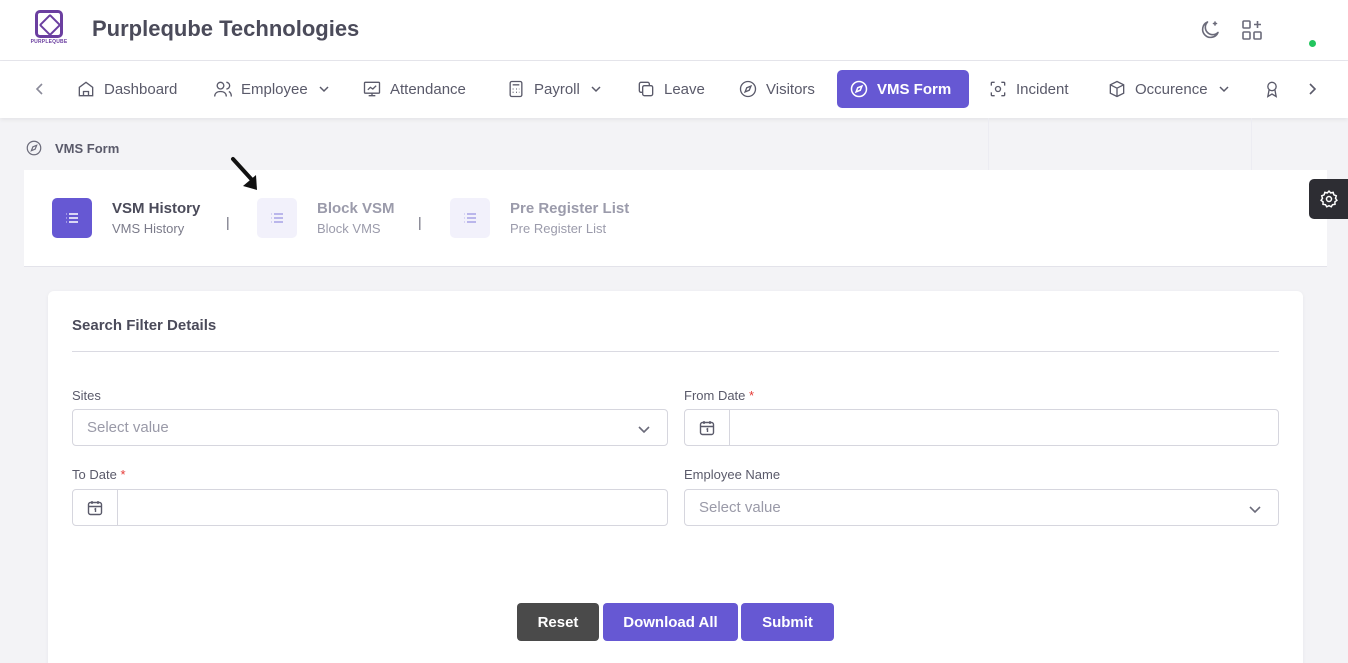 The image size is (1348, 663). What do you see at coordinates (245, 176) in the screenshot?
I see `mouse-cursor-icon` at bounding box center [245, 176].